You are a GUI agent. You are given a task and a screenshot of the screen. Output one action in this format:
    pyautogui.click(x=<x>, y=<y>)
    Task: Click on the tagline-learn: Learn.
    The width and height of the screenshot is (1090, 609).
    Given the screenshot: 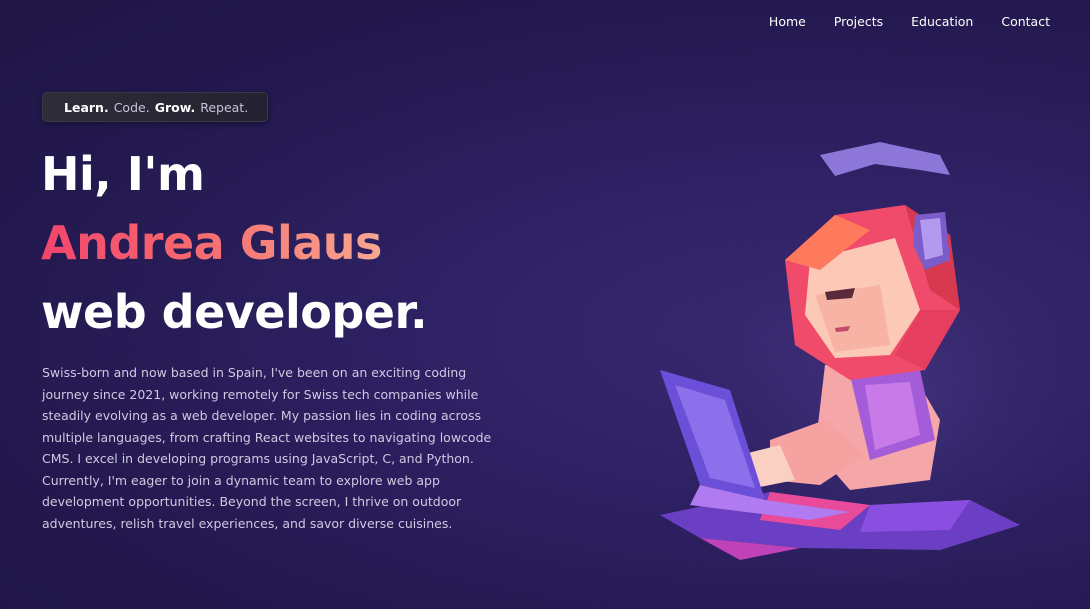 What is the action you would take?
    pyautogui.click(x=86, y=107)
    